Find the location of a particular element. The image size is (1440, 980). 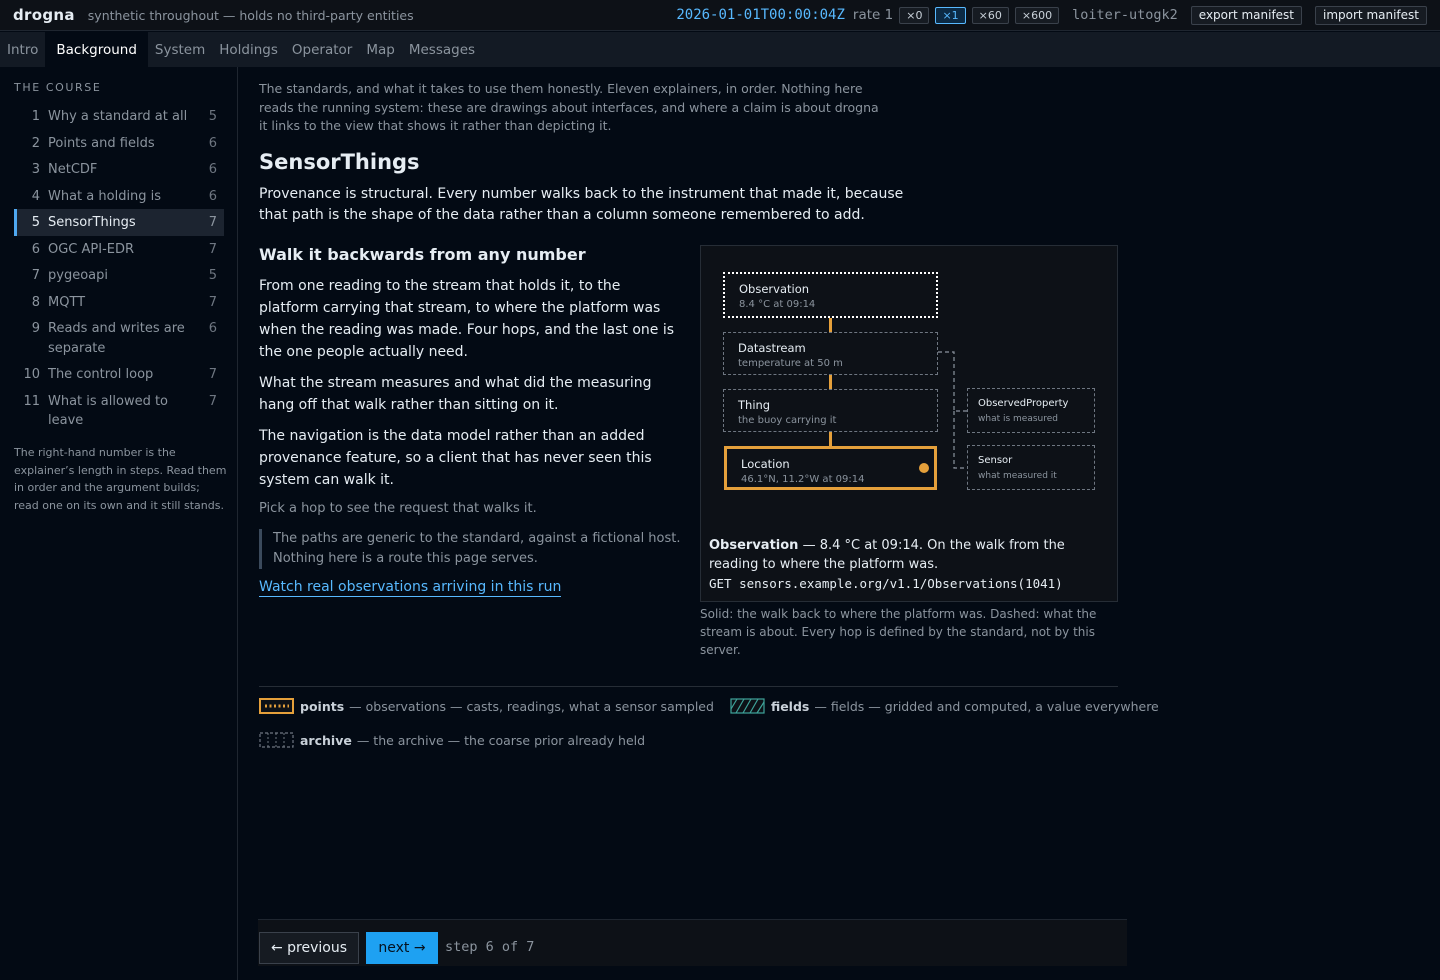

toc-item-ogc-api-edr: 6 OGC API-EDR 7 is located at coordinates (119, 249).